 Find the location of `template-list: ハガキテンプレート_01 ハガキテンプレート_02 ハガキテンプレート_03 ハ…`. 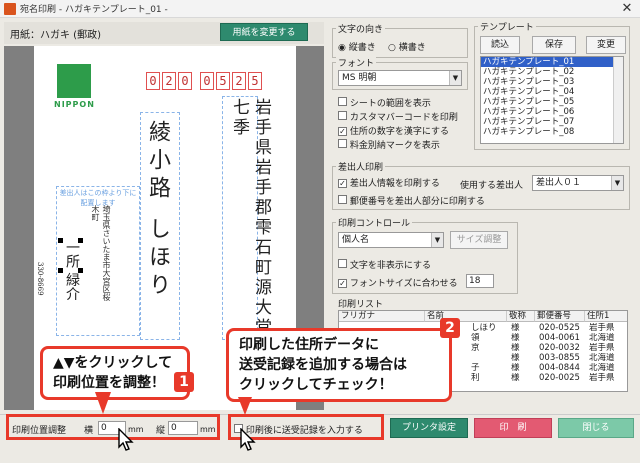

template-list: ハガキテンプレート_01 ハガキテンプレート_02 ハガキテンプレート_03 ハ… is located at coordinates (552, 100).